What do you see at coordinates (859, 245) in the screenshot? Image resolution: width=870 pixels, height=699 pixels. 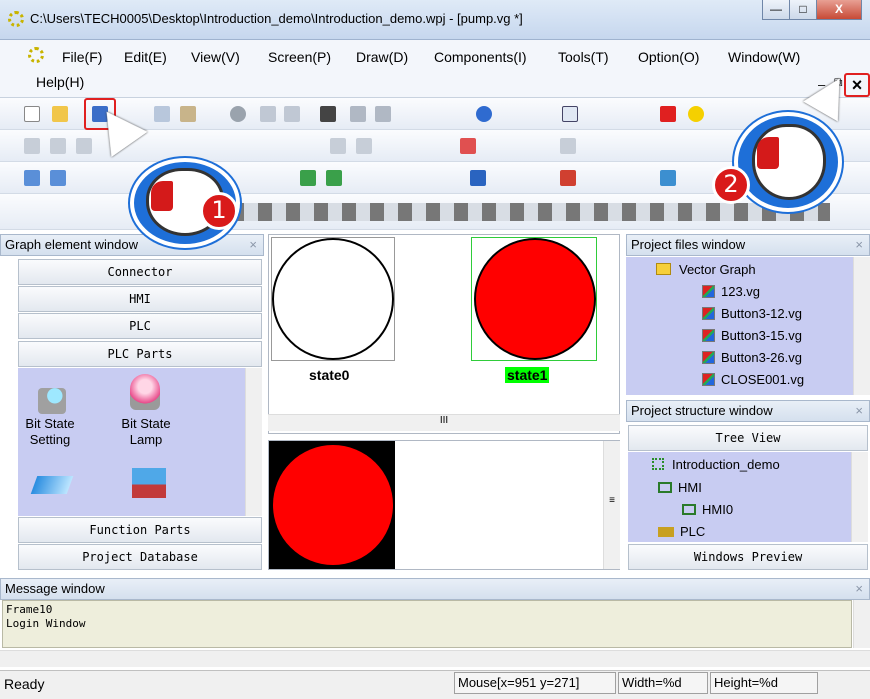 I see `project-files-close: ×` at bounding box center [859, 245].